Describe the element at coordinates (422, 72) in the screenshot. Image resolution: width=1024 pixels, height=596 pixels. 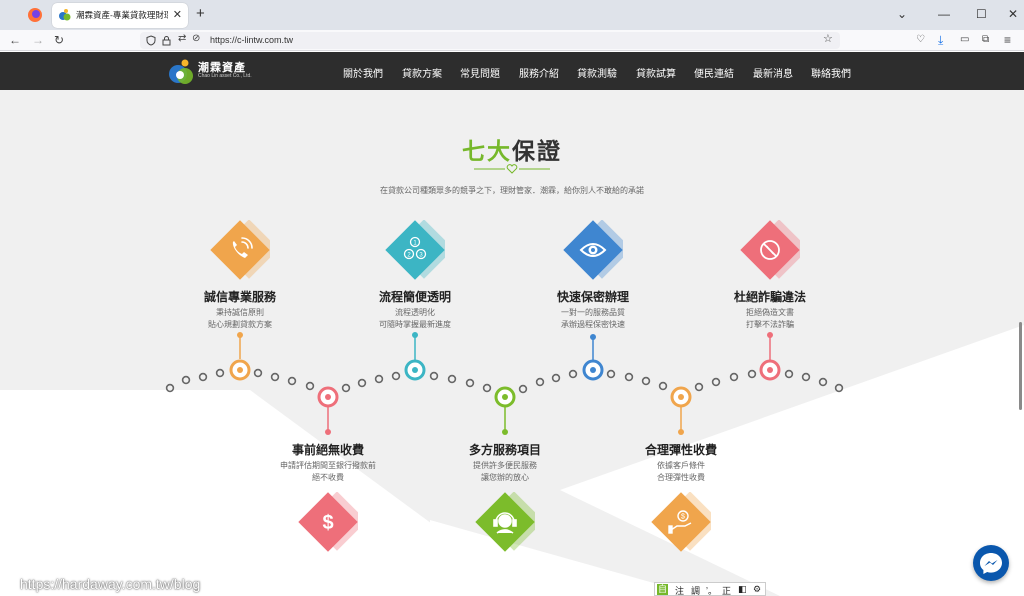
I see `menu-loan-plans: 貸款方案` at that location.